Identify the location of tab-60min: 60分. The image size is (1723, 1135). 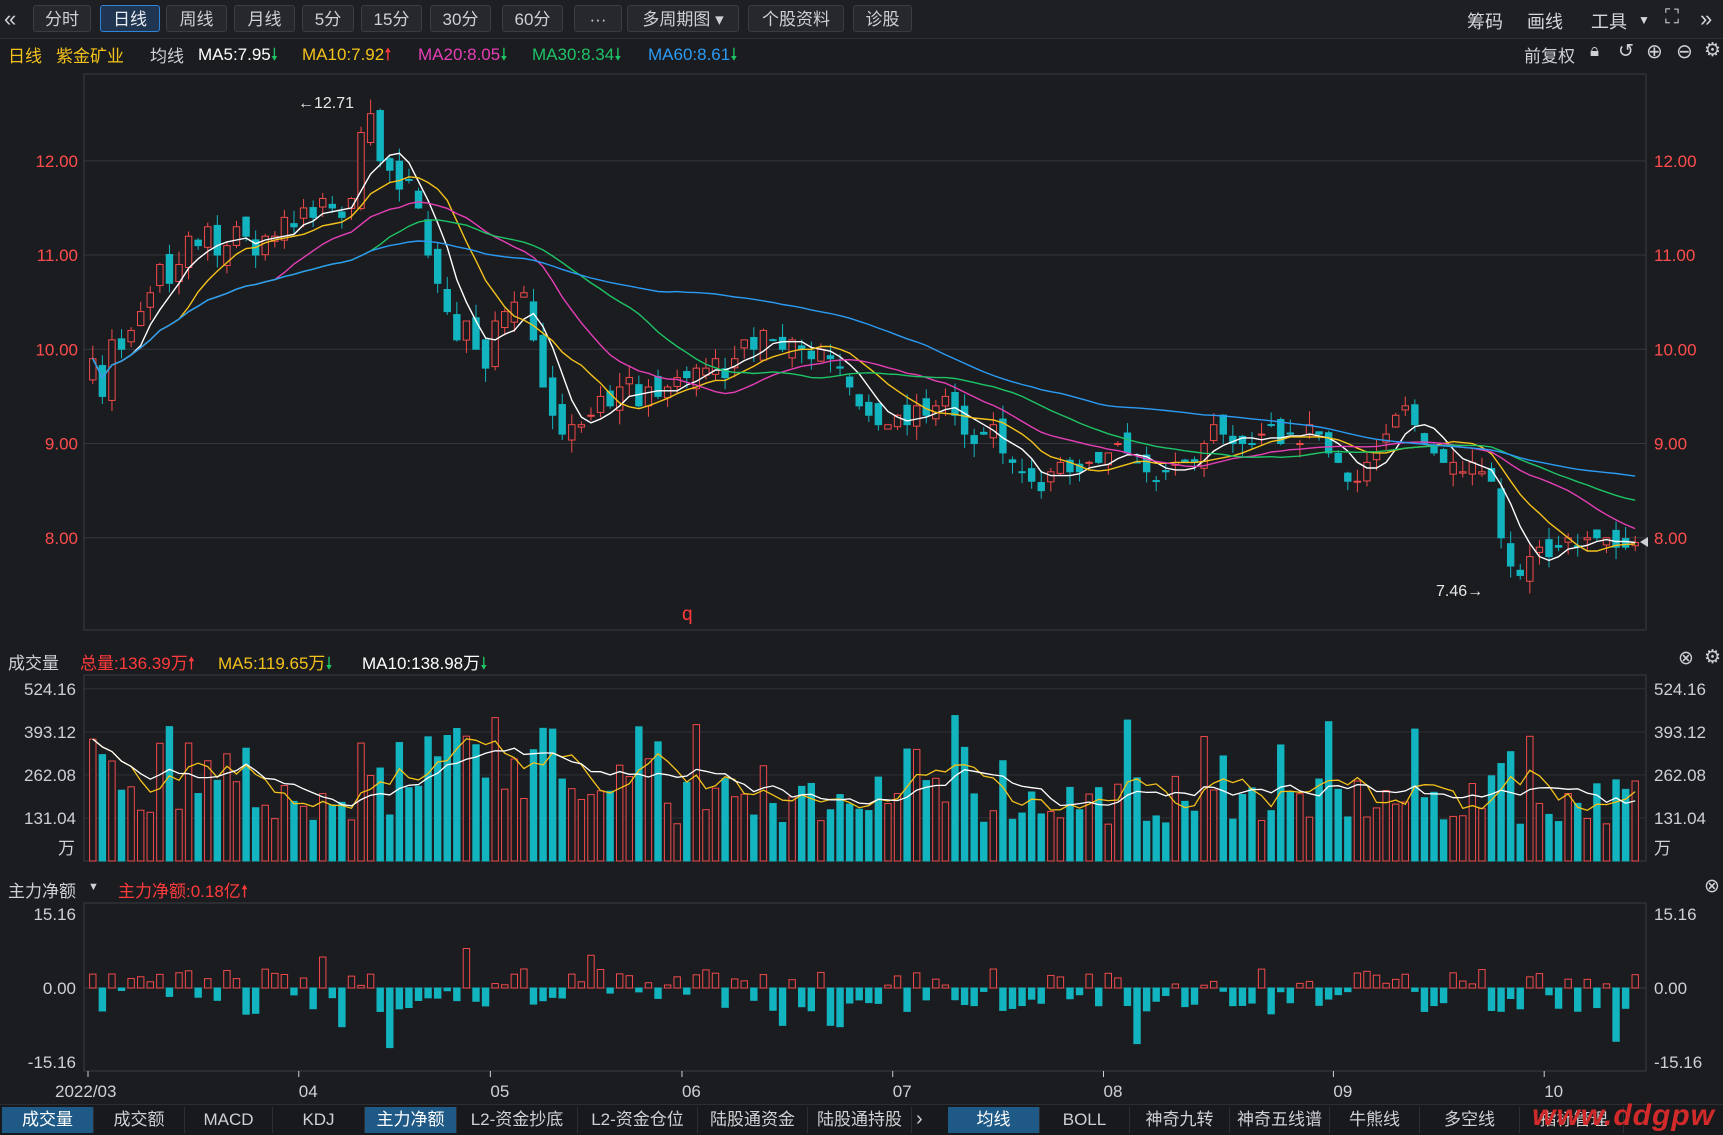
(532, 18).